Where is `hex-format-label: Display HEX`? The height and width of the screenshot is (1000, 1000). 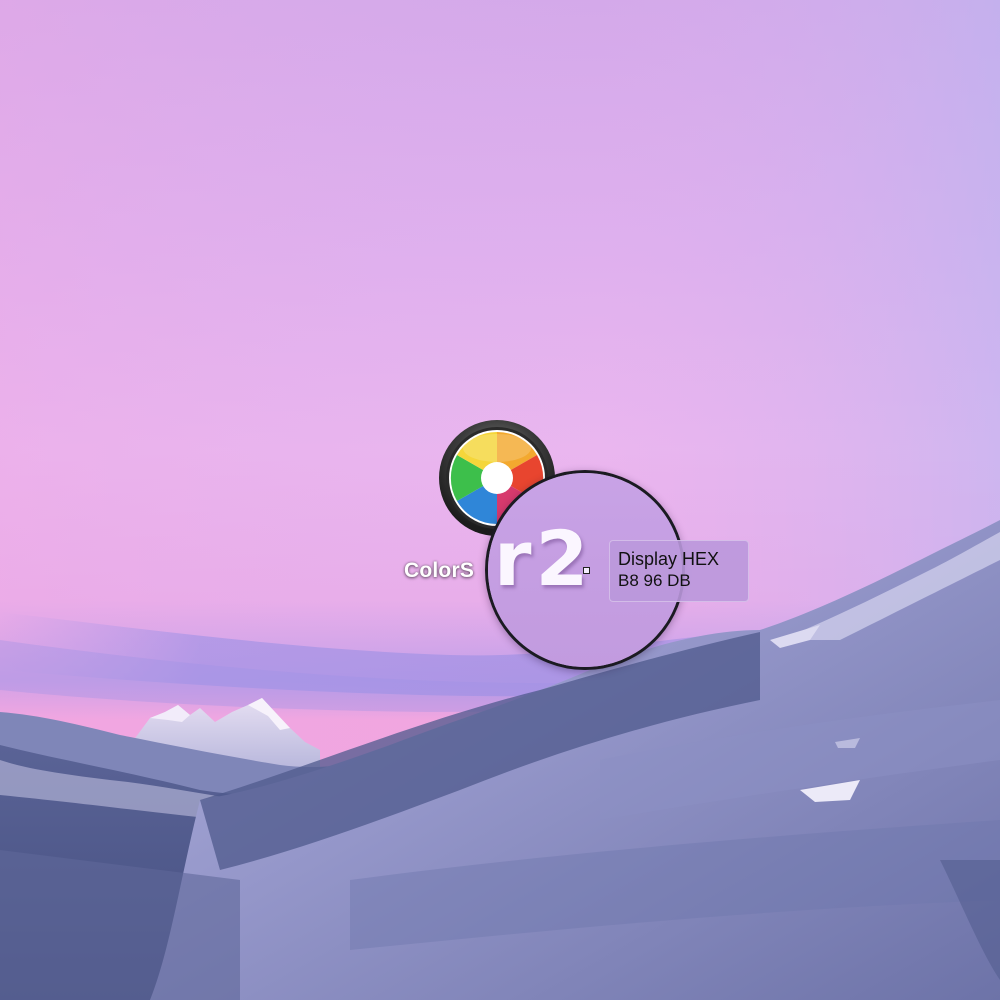
hex-format-label: Display HEX is located at coordinates (669, 559).